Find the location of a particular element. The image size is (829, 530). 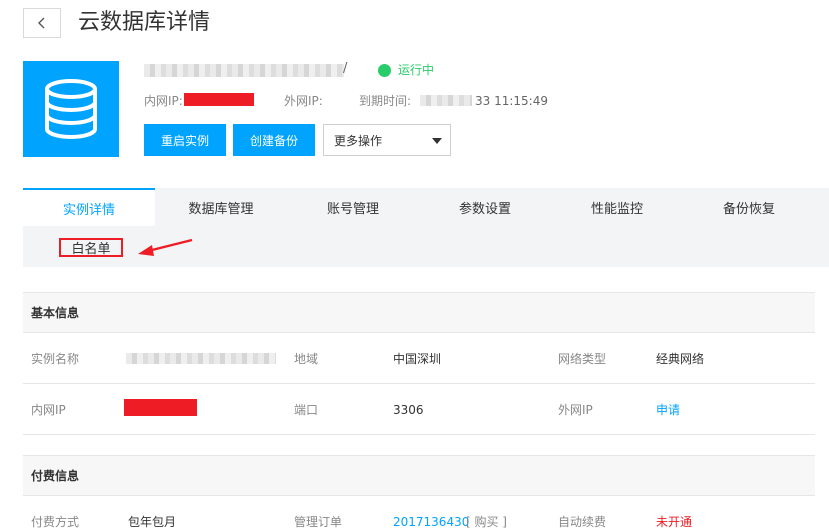

pay-method-label: 付费方式 is located at coordinates (55, 522).